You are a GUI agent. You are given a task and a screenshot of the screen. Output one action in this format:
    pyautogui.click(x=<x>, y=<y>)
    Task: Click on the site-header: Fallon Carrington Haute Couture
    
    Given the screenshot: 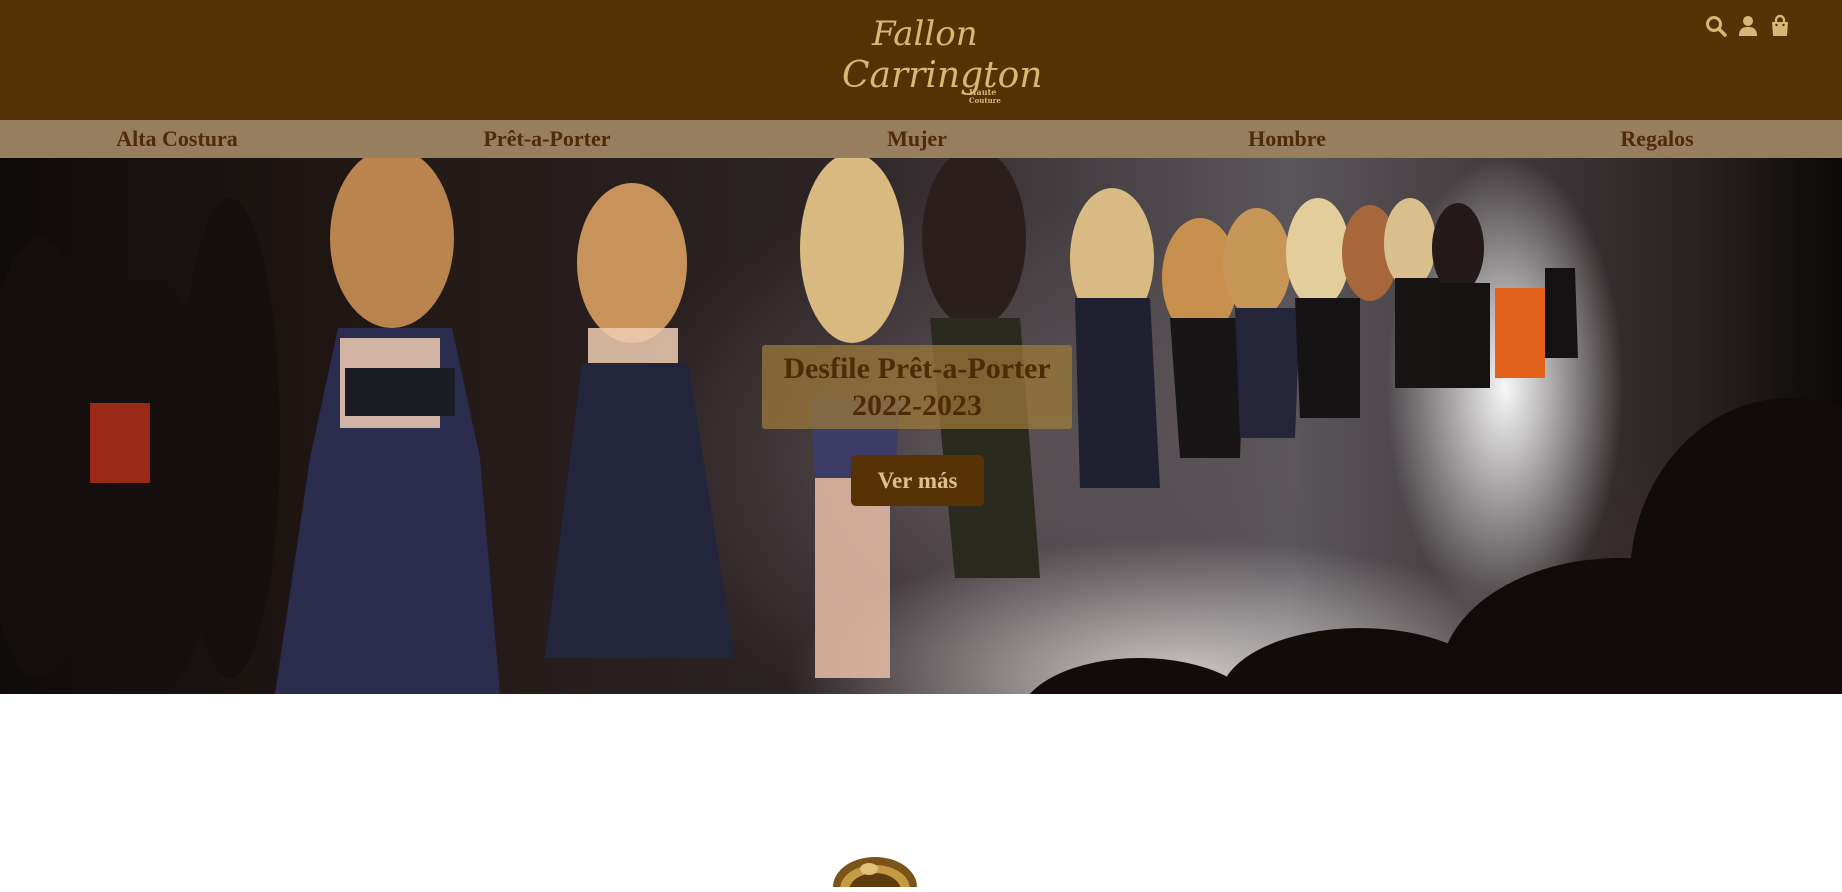 What is the action you would take?
    pyautogui.click(x=921, y=60)
    